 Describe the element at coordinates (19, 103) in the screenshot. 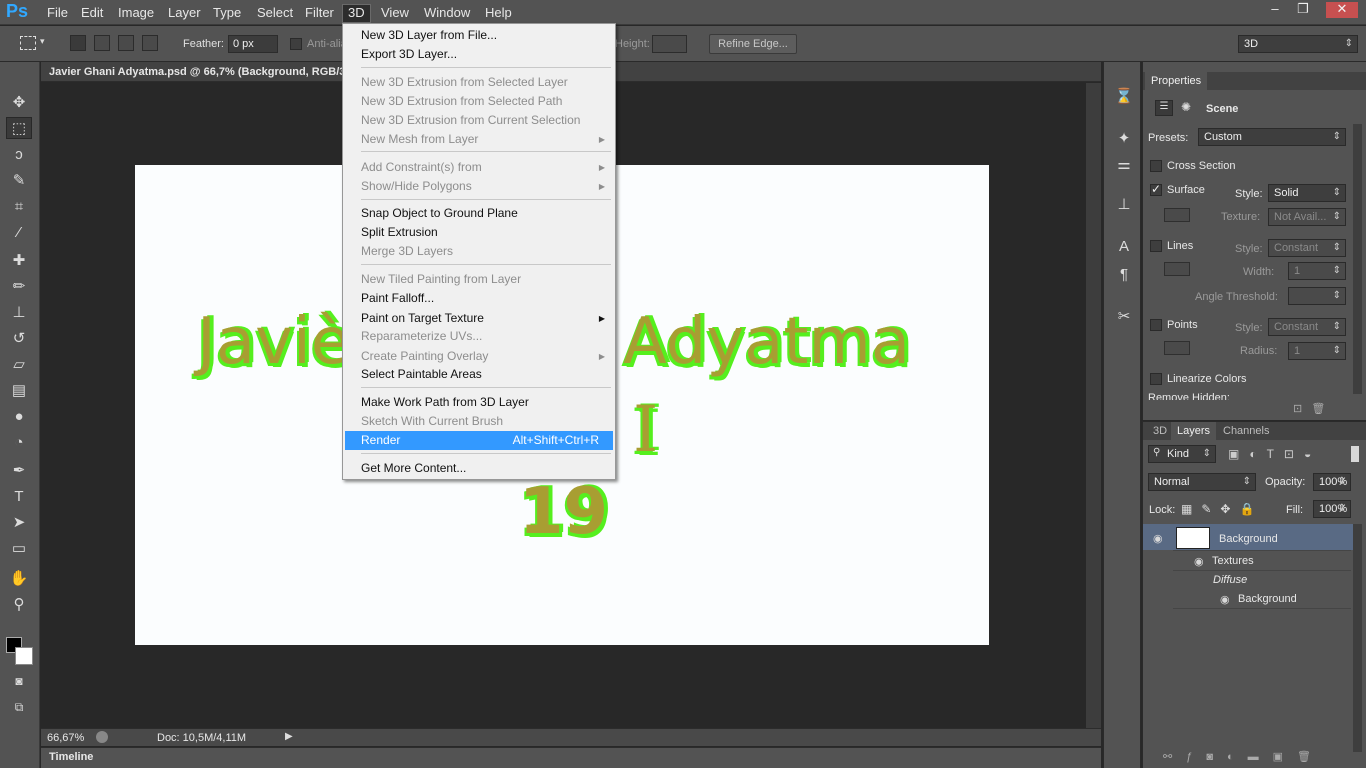

I see `move-tool-icon: ✥` at that location.